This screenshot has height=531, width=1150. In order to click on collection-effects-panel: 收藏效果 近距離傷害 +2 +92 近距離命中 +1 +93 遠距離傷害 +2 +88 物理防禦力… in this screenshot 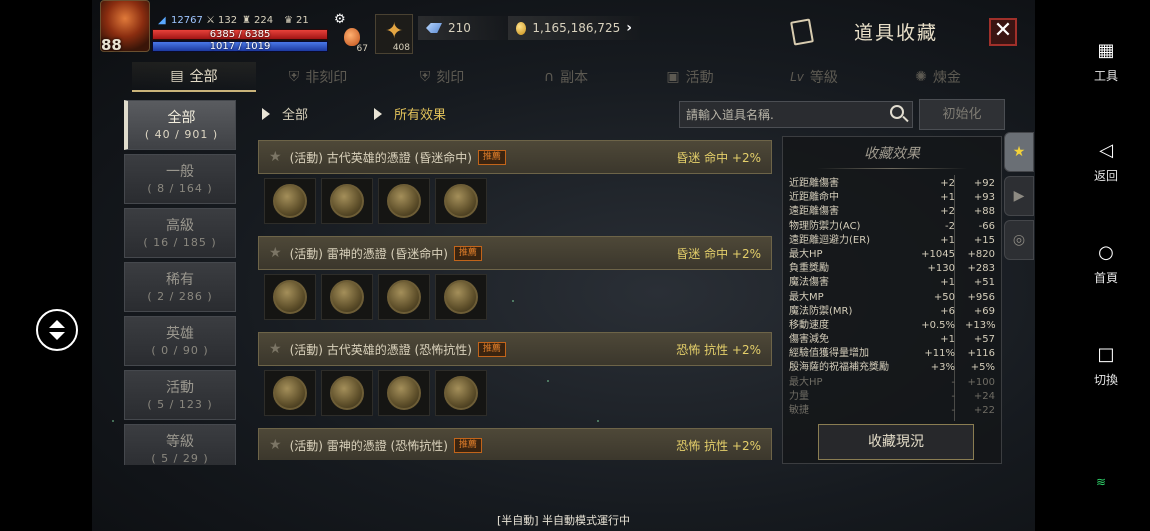, I will do `click(892, 300)`.